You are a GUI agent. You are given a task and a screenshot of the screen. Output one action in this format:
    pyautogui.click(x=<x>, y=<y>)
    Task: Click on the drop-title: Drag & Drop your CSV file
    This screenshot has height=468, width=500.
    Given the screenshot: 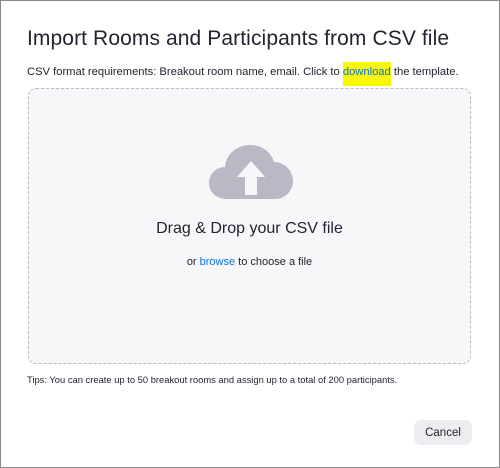 What is the action you would take?
    pyautogui.click(x=249, y=228)
    